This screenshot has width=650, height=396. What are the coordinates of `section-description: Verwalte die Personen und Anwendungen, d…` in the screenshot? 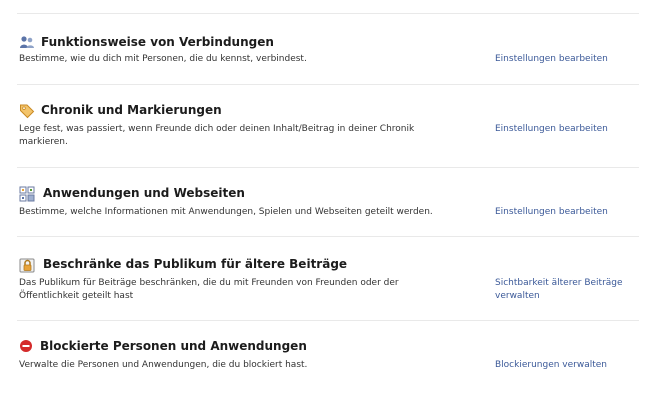 It's located at (163, 365).